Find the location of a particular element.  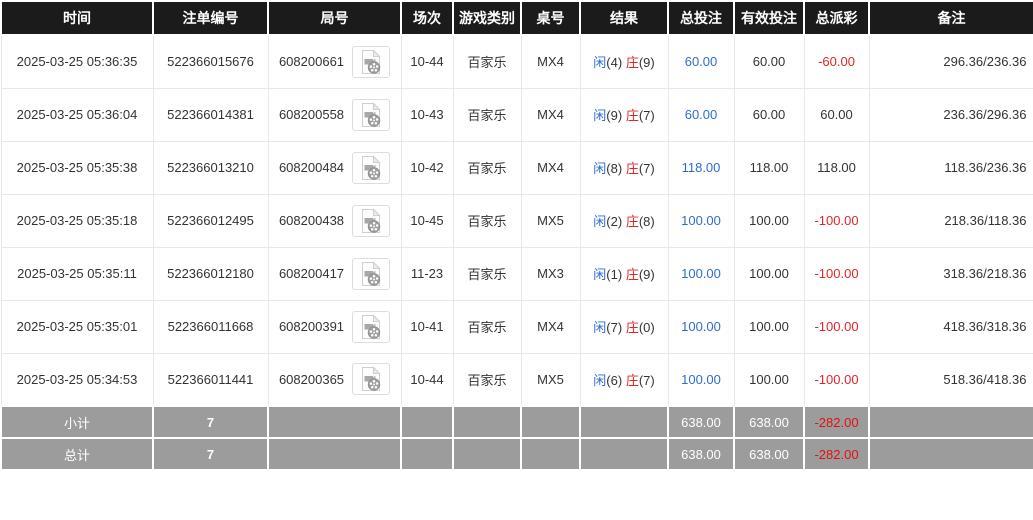

cell-time: 2025-03-25 05:36:04 is located at coordinates (77, 114).